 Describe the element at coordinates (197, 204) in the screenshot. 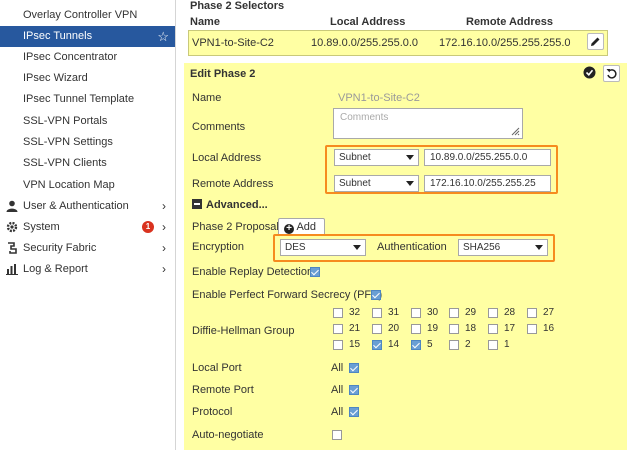

I see `collapse-icon` at that location.